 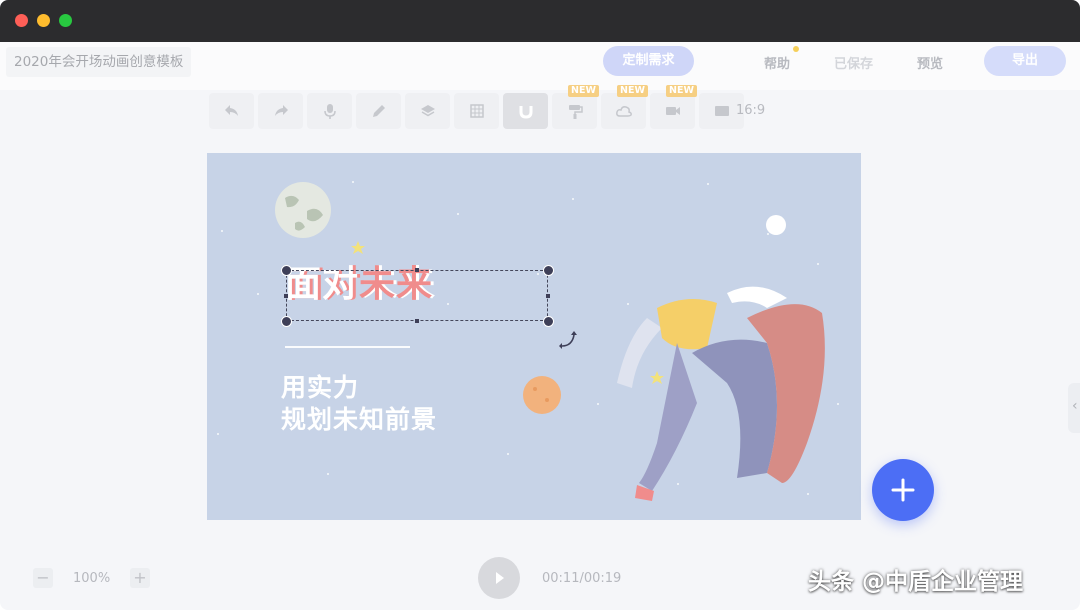 I want to click on zoom-window-button, so click(x=65, y=20).